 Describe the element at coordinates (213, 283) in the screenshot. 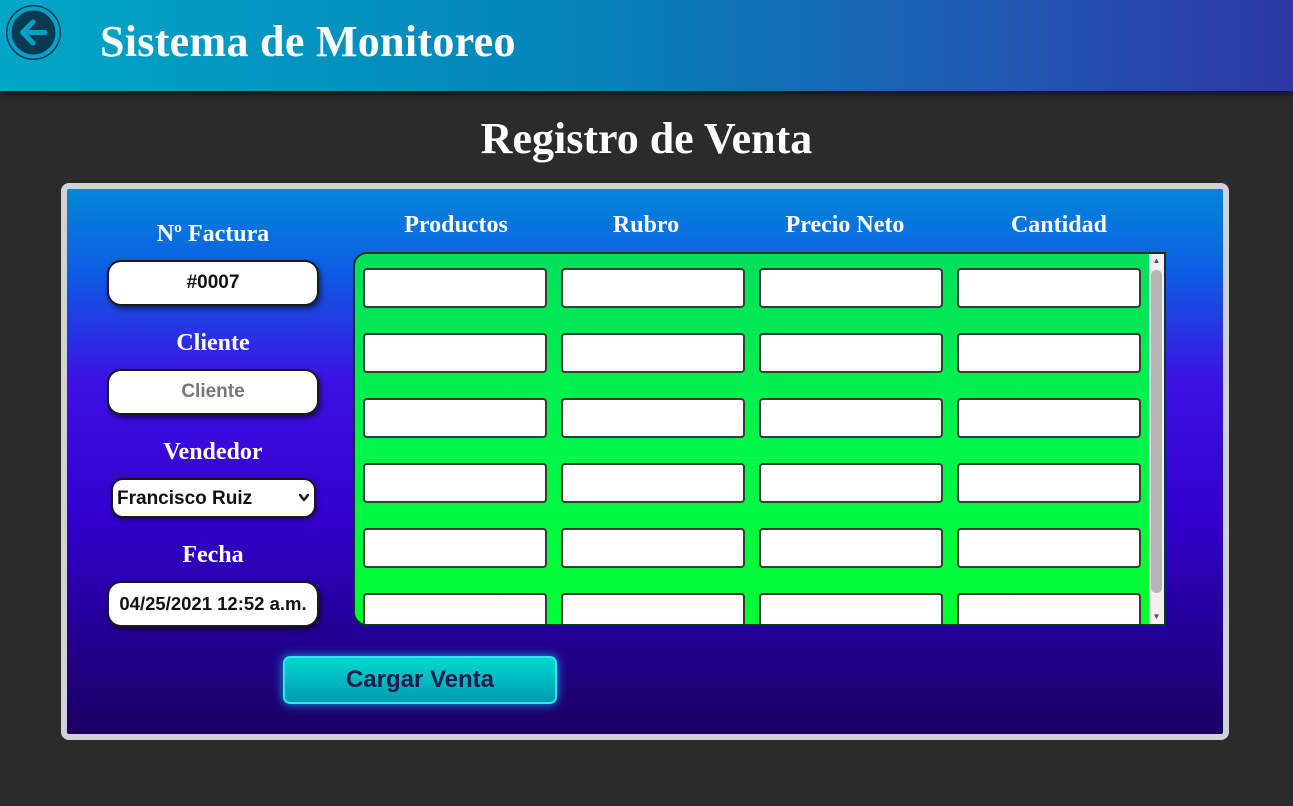

I see `factura-field` at that location.